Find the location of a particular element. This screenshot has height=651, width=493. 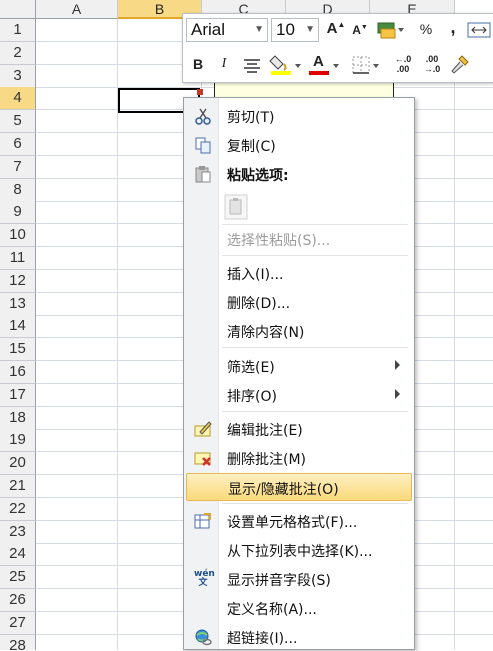

font-name-combo: Arial ▼ is located at coordinates (227, 30).